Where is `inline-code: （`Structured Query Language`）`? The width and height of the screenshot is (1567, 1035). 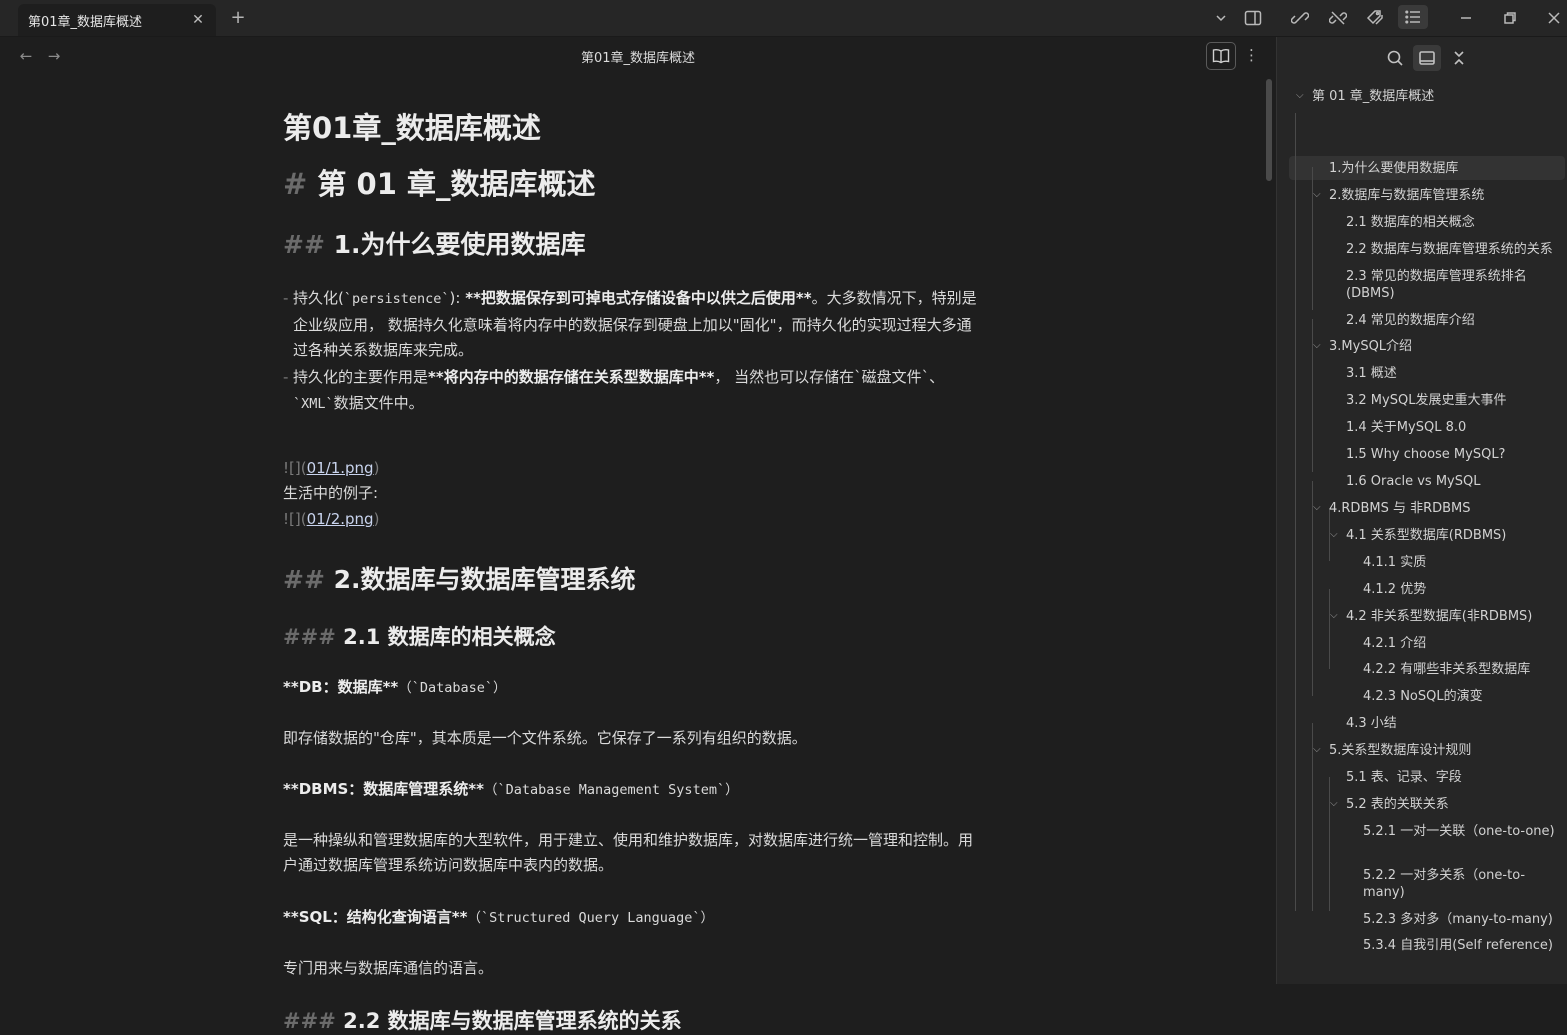 inline-code: （`Structured Query Language`） is located at coordinates (590, 918).